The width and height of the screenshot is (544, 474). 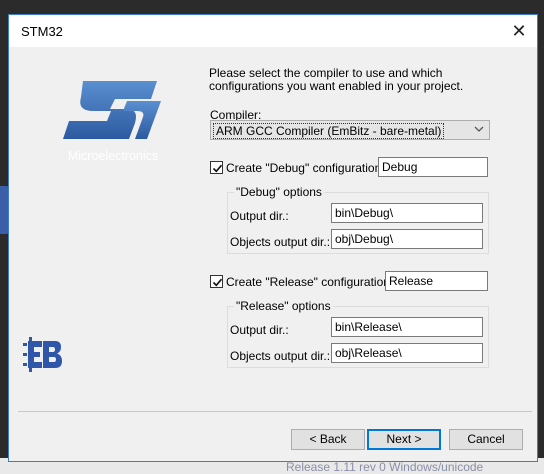 I want to click on debug-name-input: Debug, so click(x=433, y=167).